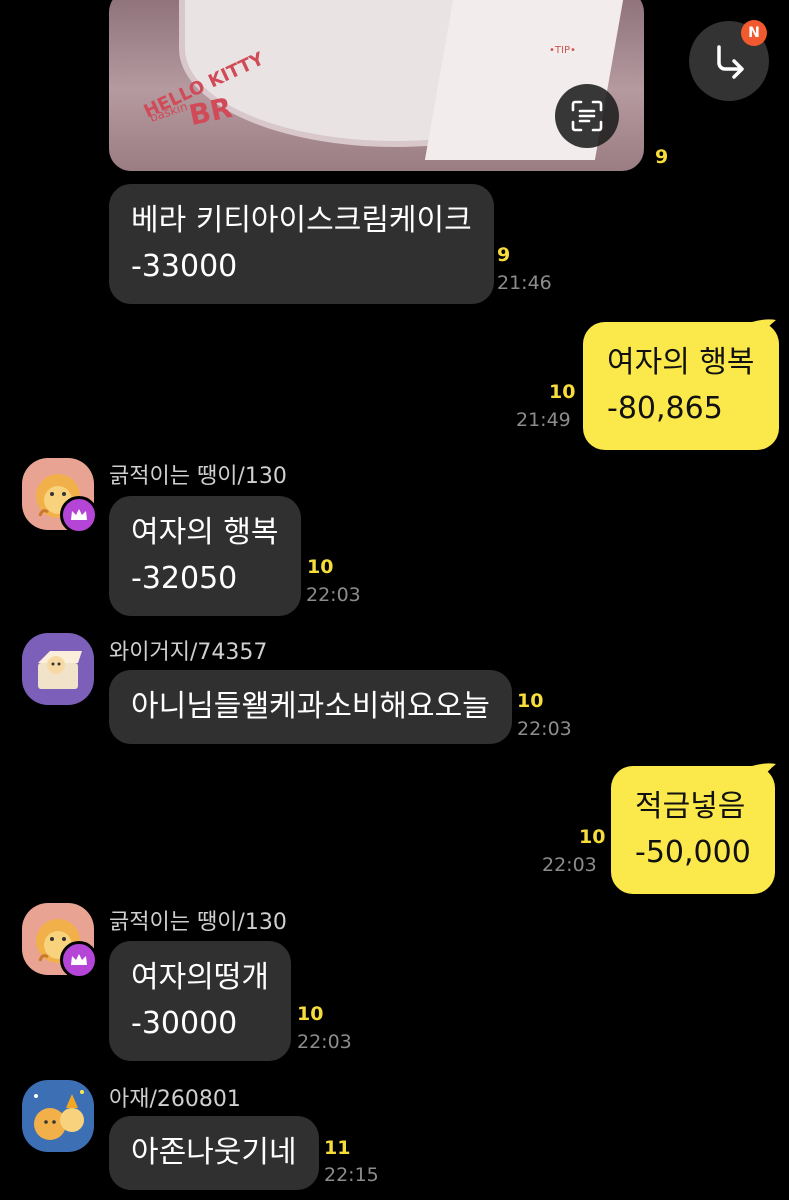 The height and width of the screenshot is (1200, 789). Describe the element at coordinates (301, 220) in the screenshot. I see `message-text: 베라 키티아이스크림케이크` at that location.